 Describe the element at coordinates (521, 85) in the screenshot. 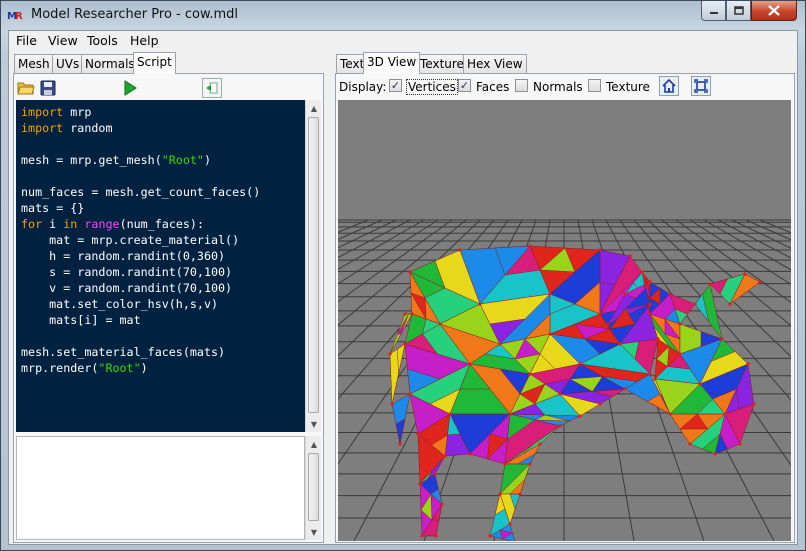

I see `normals-checkbox` at that location.